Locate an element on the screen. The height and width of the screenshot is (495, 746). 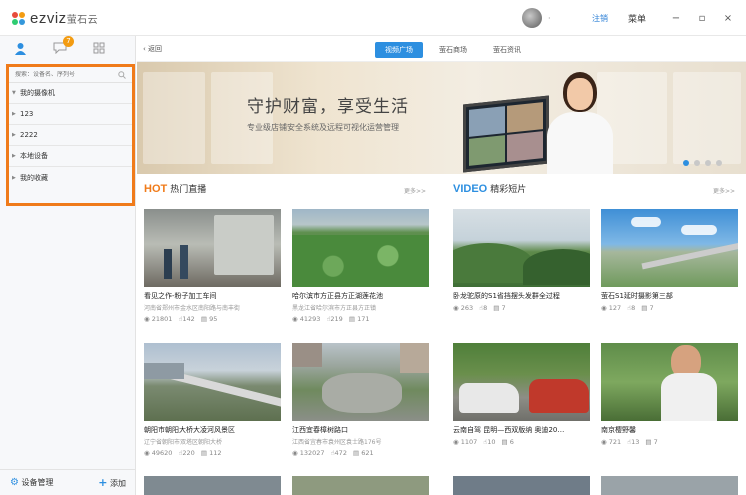
search-icon is located at coordinates (122, 74).